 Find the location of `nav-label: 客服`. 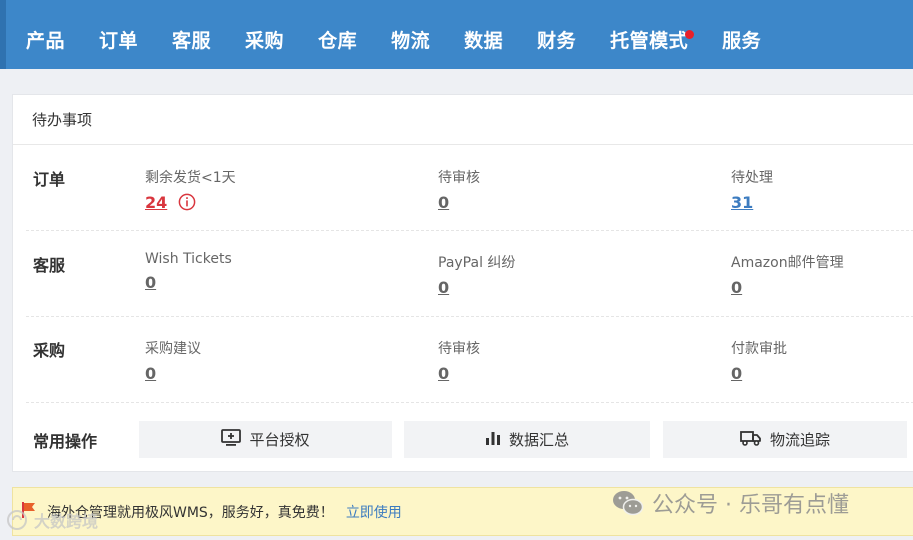

nav-label: 客服 is located at coordinates (192, 41).